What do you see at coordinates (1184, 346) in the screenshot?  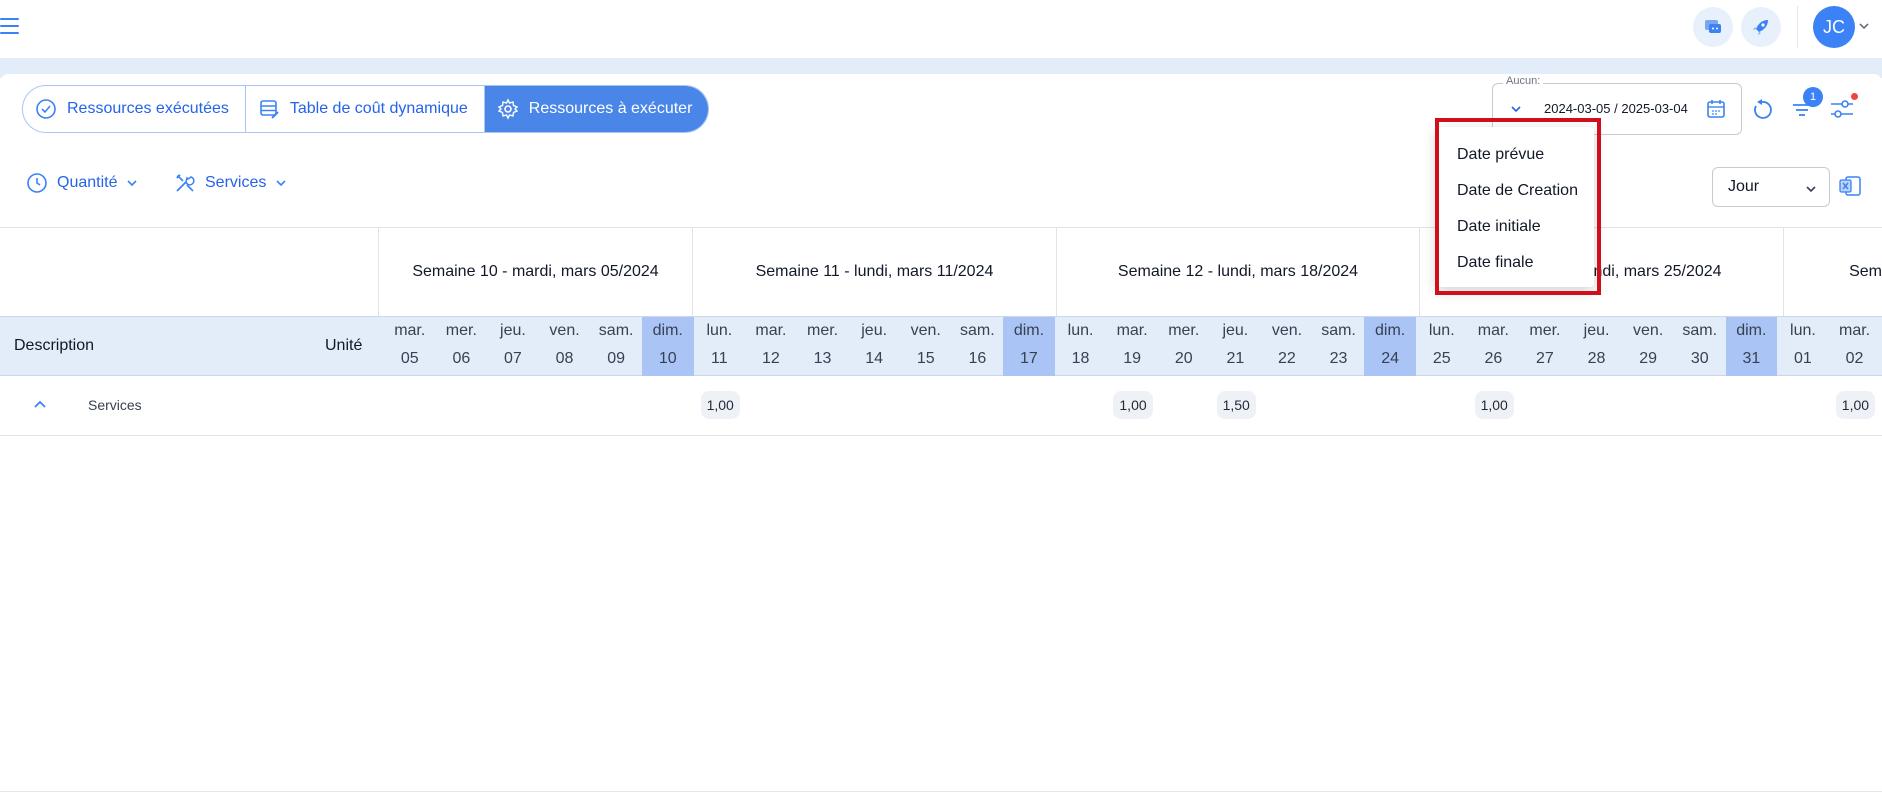 I see `day-column-header: mer. 20` at bounding box center [1184, 346].